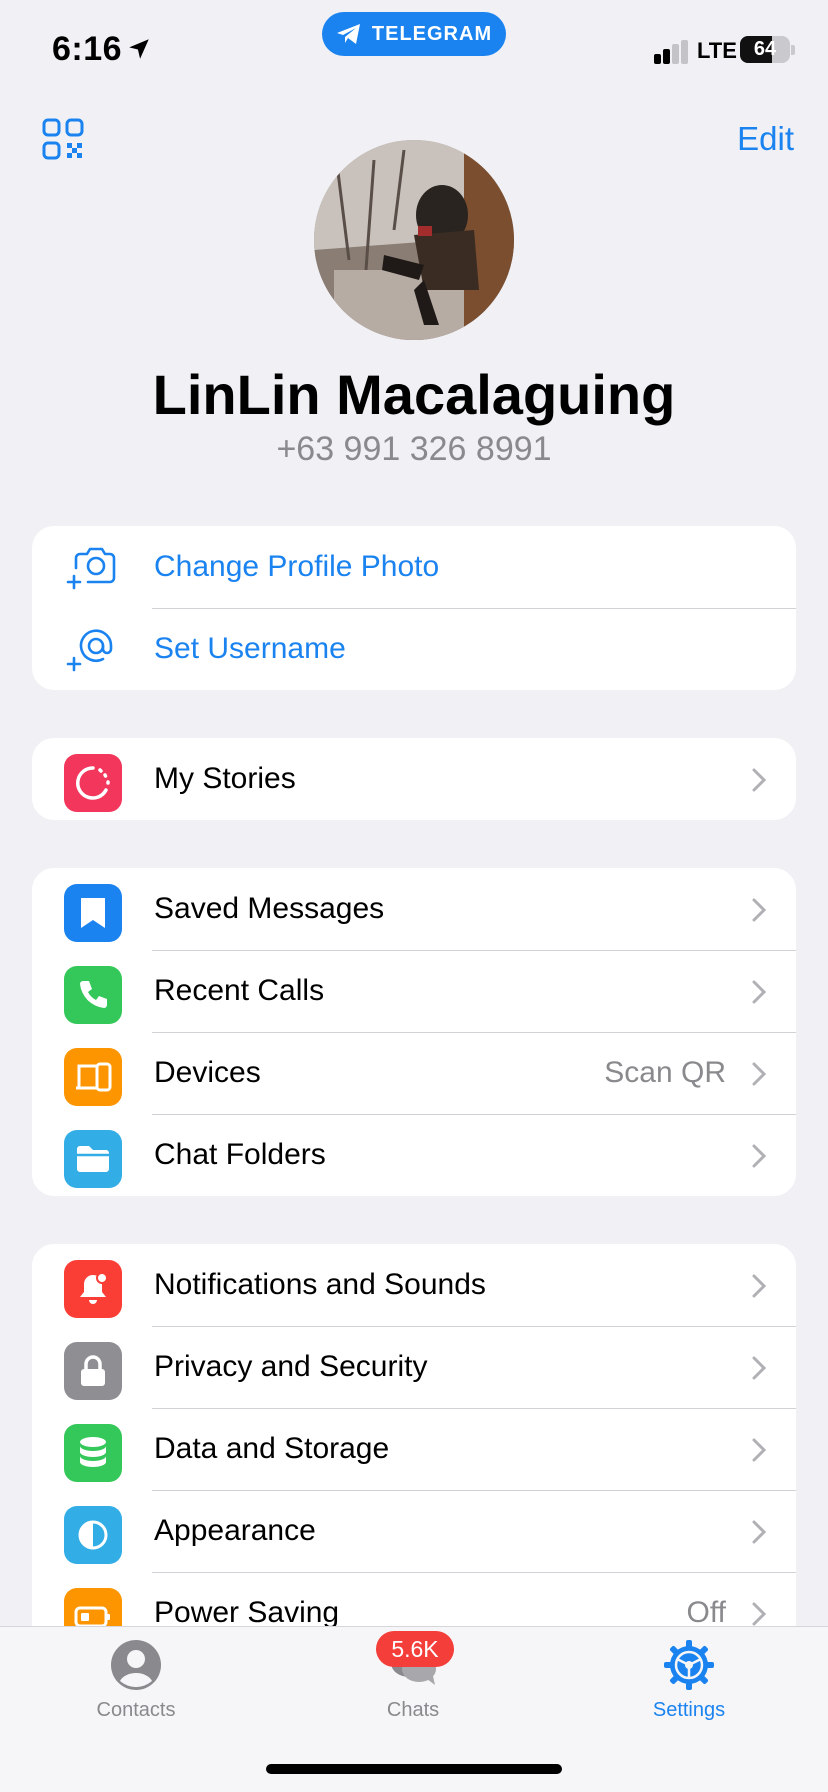 This screenshot has width=828, height=1792. What do you see at coordinates (414, 394) in the screenshot?
I see `profile-name: LinLin Macalaguing` at bounding box center [414, 394].